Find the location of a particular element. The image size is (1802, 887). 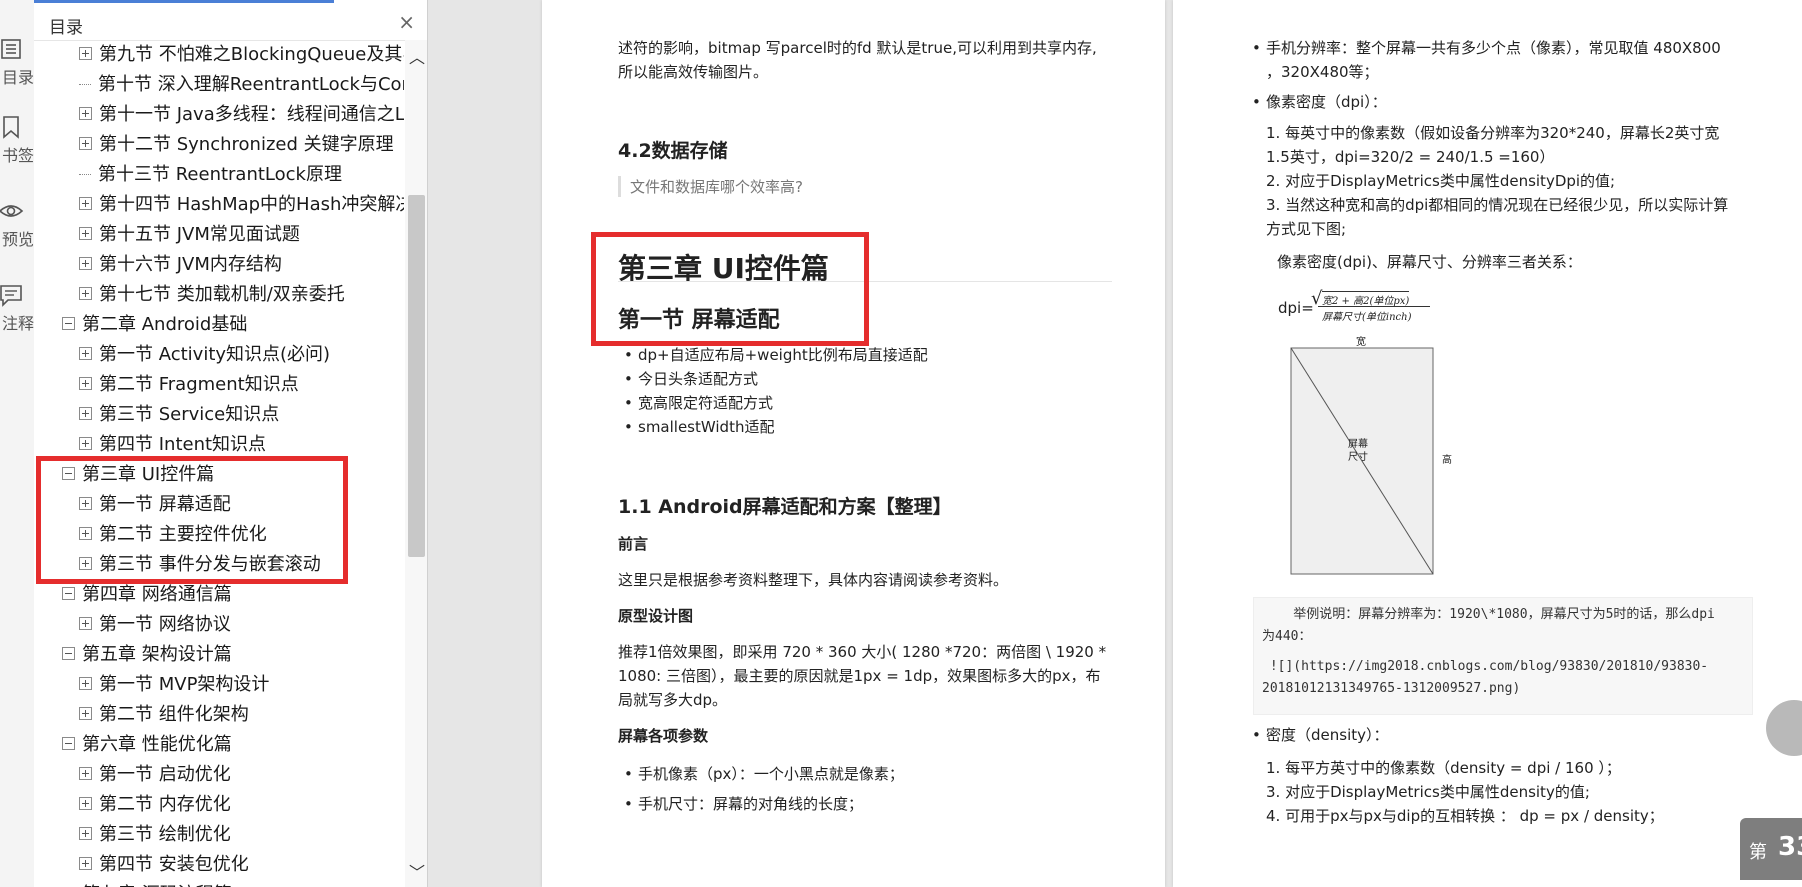

toc-item-label: 第二节 内存优化 is located at coordinates (165, 804).